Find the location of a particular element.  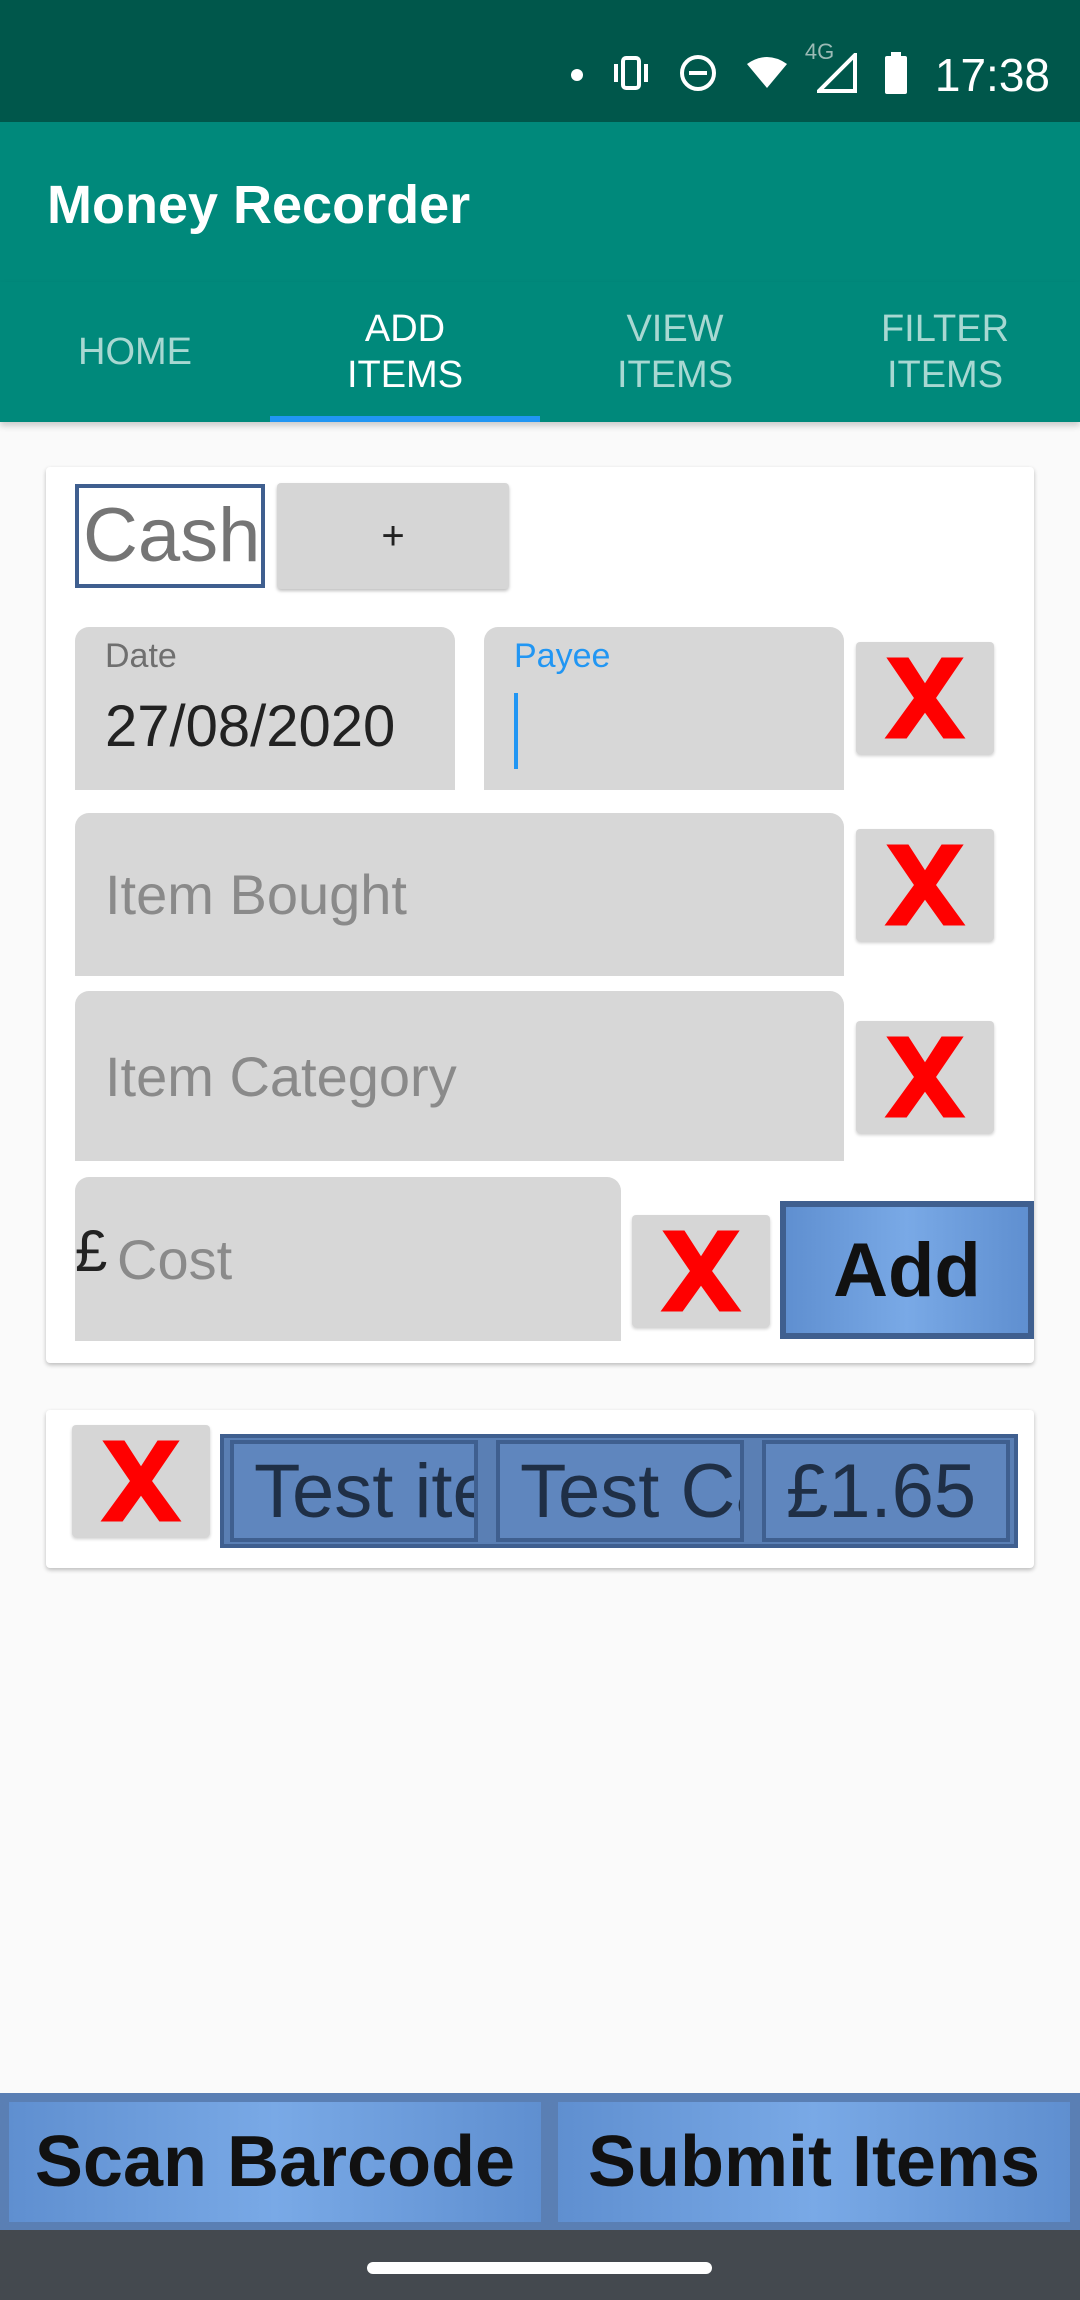

notification-dot-icon is located at coordinates (576, 75).